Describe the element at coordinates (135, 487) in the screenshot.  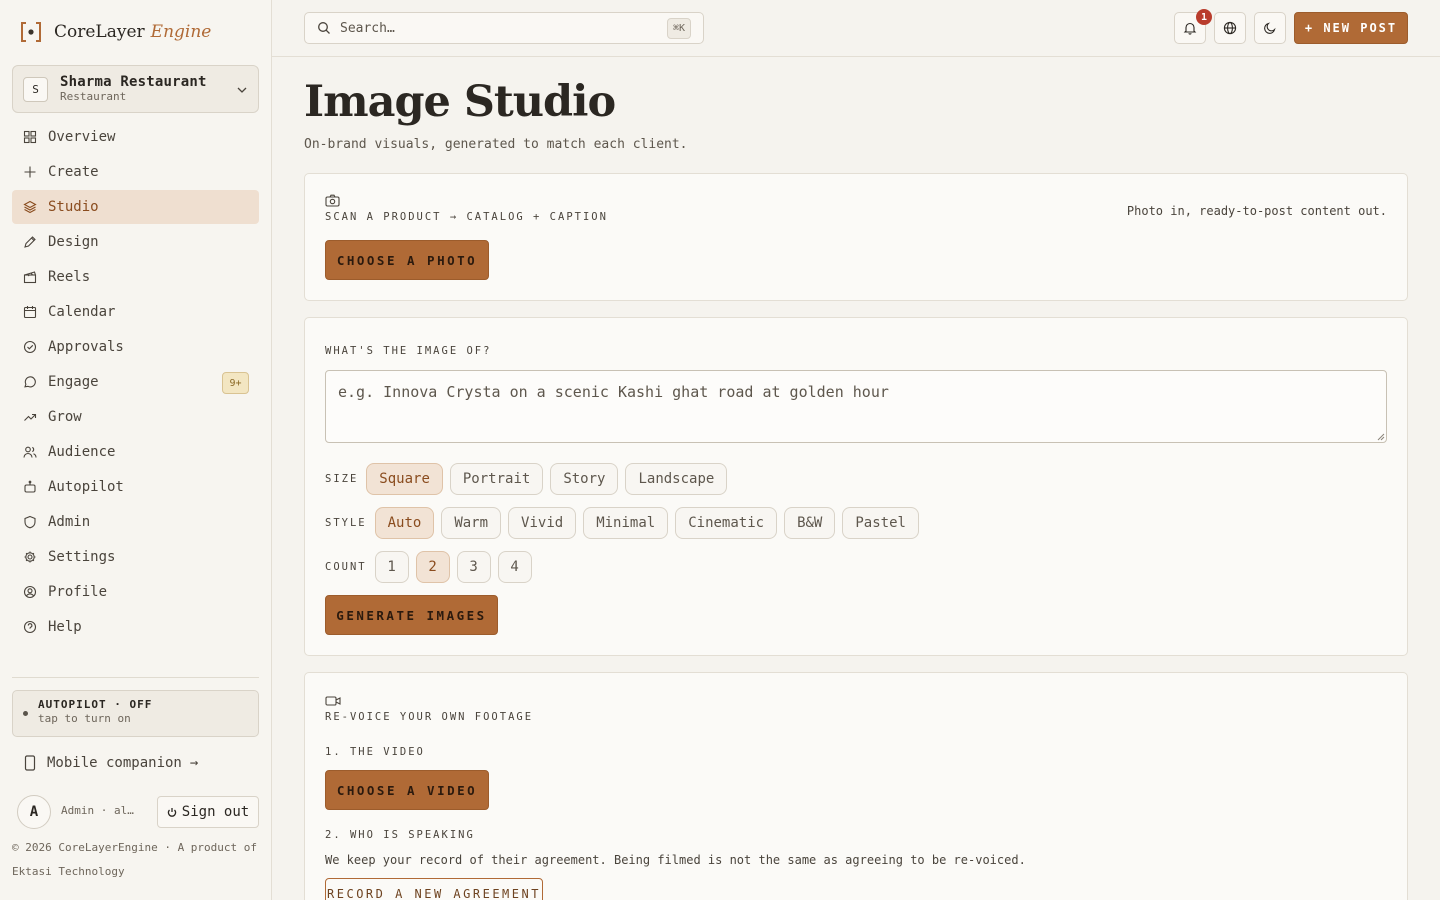
I see `sidebar-item-autopilot: Autopilot` at that location.